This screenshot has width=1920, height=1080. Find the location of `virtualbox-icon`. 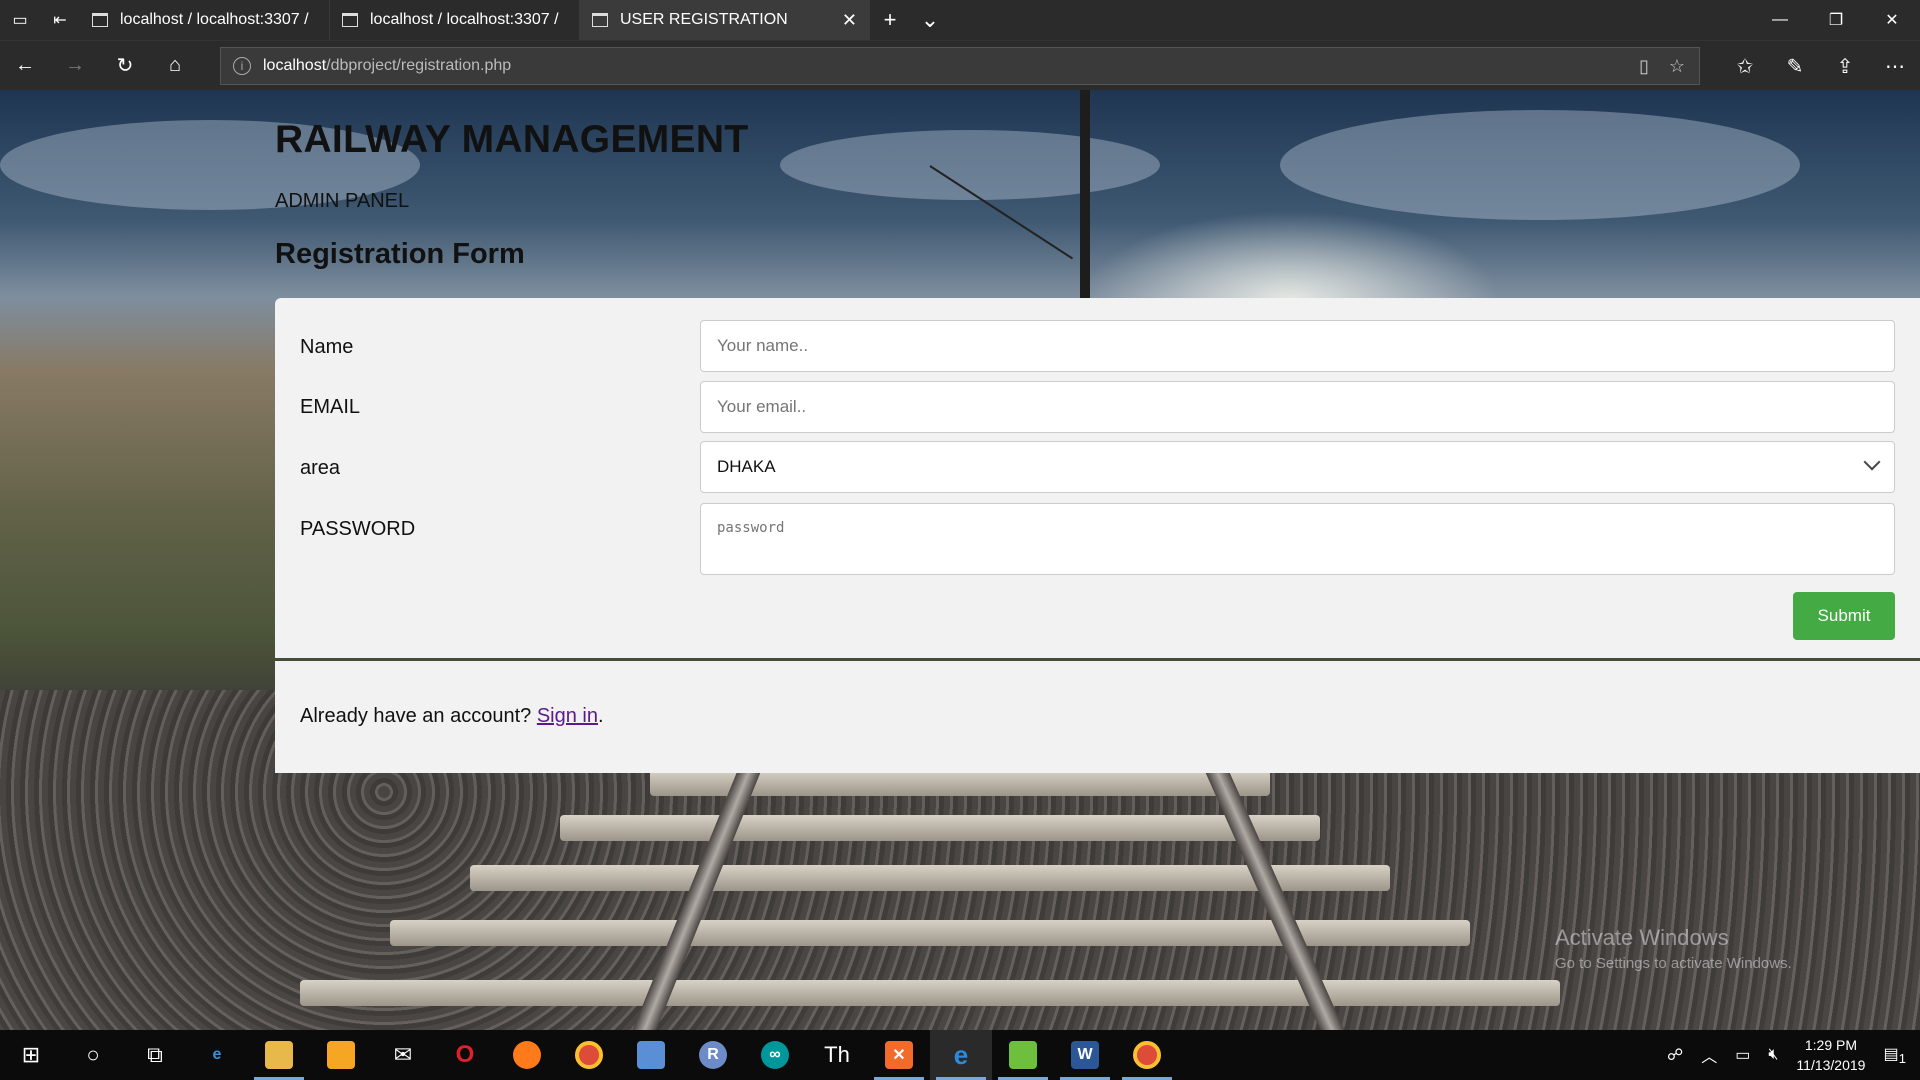

virtualbox-icon is located at coordinates (651, 1055).